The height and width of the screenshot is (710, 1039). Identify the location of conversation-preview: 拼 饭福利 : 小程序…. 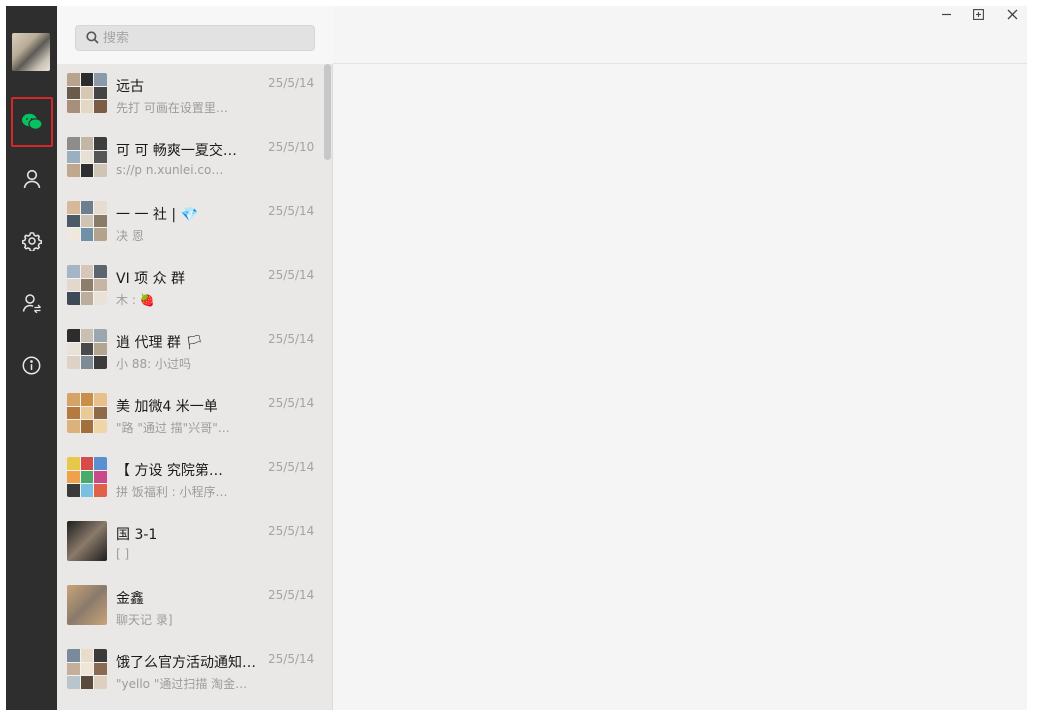
(172, 492).